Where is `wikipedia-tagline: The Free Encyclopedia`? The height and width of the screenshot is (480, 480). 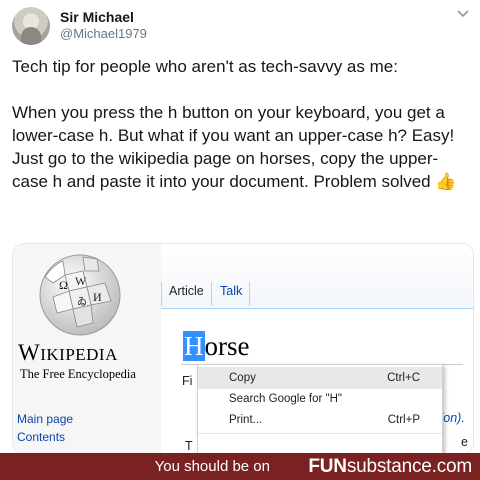 wikipedia-tagline: The Free Encyclopedia is located at coordinates (78, 374).